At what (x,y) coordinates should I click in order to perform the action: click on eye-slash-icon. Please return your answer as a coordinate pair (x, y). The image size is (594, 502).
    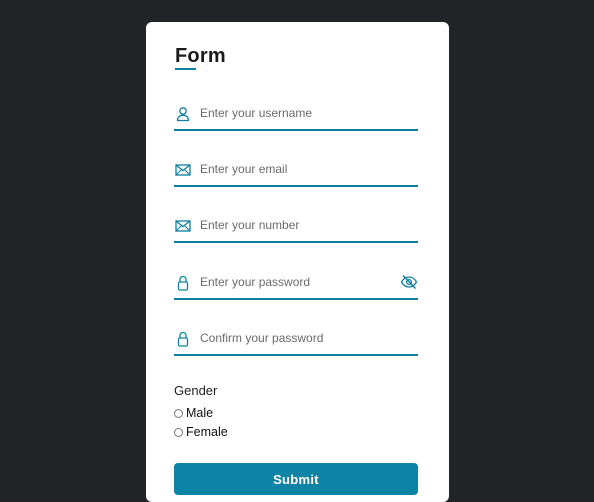
    Looking at the image, I should click on (409, 282).